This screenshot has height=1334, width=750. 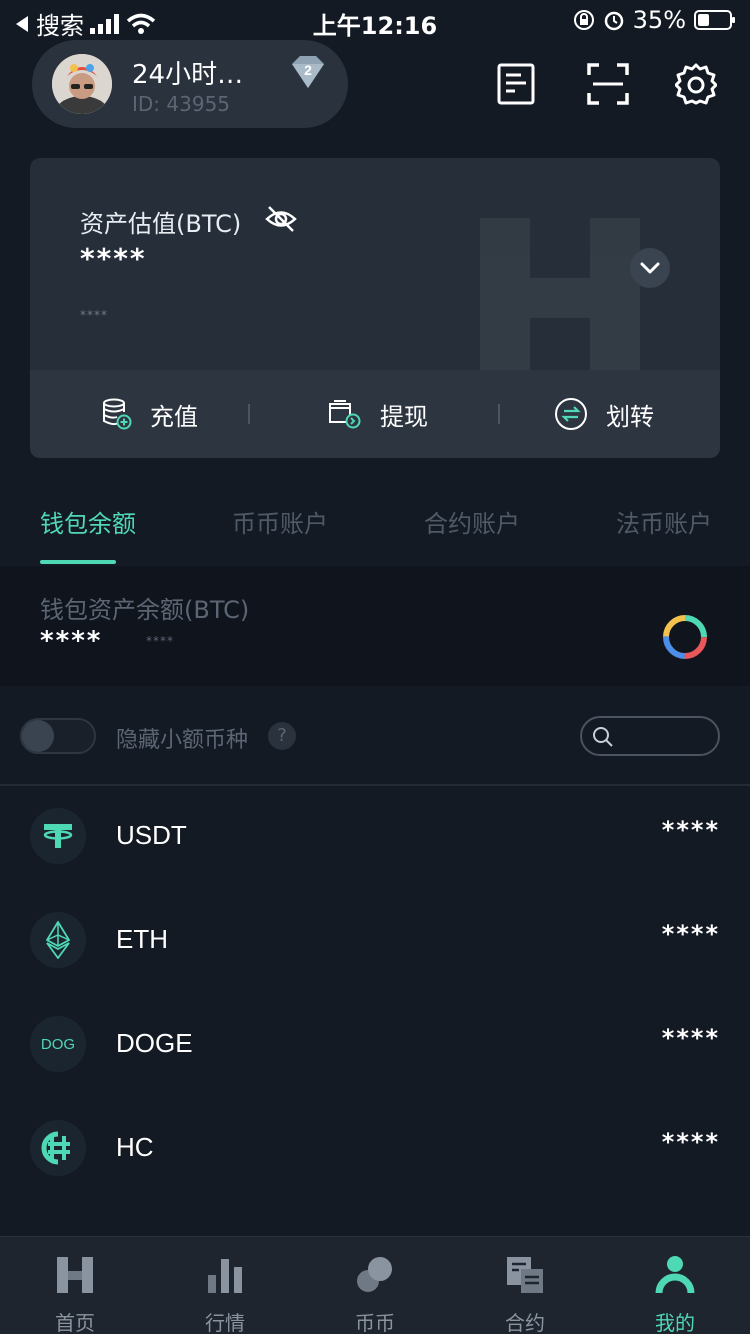 I want to click on nav-label: 行情, so click(x=225, y=1322).